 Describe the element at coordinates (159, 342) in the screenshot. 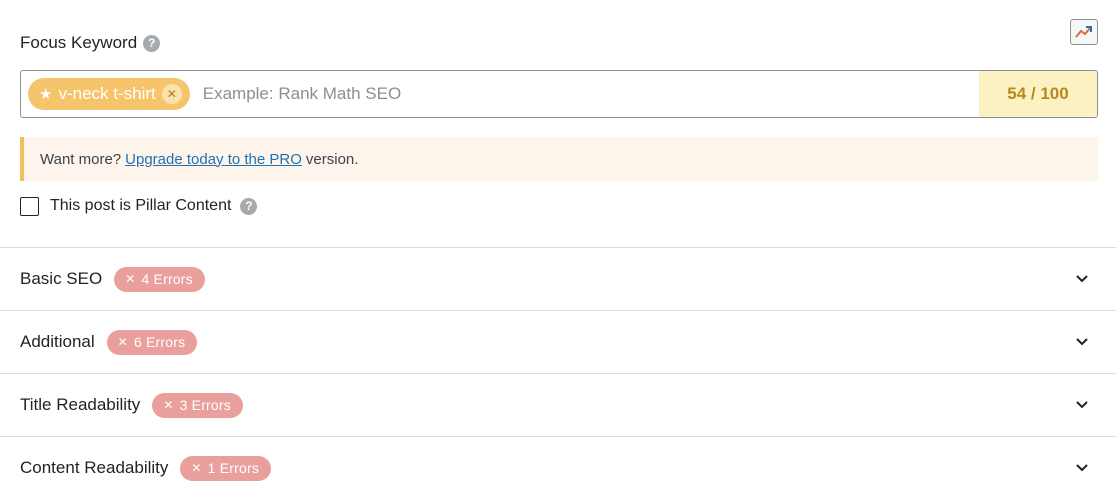

I see `error-count: 6 Errors` at that location.